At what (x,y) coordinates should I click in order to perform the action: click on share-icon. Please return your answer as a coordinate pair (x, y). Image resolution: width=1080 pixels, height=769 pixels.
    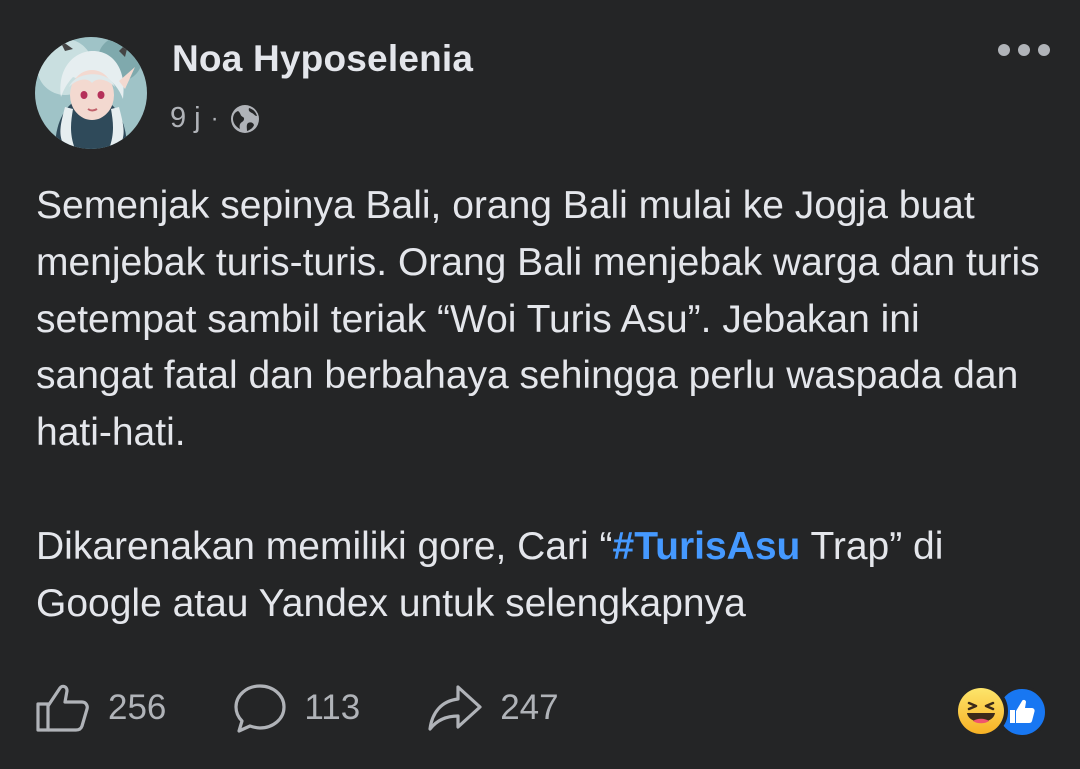
    Looking at the image, I should click on (455, 708).